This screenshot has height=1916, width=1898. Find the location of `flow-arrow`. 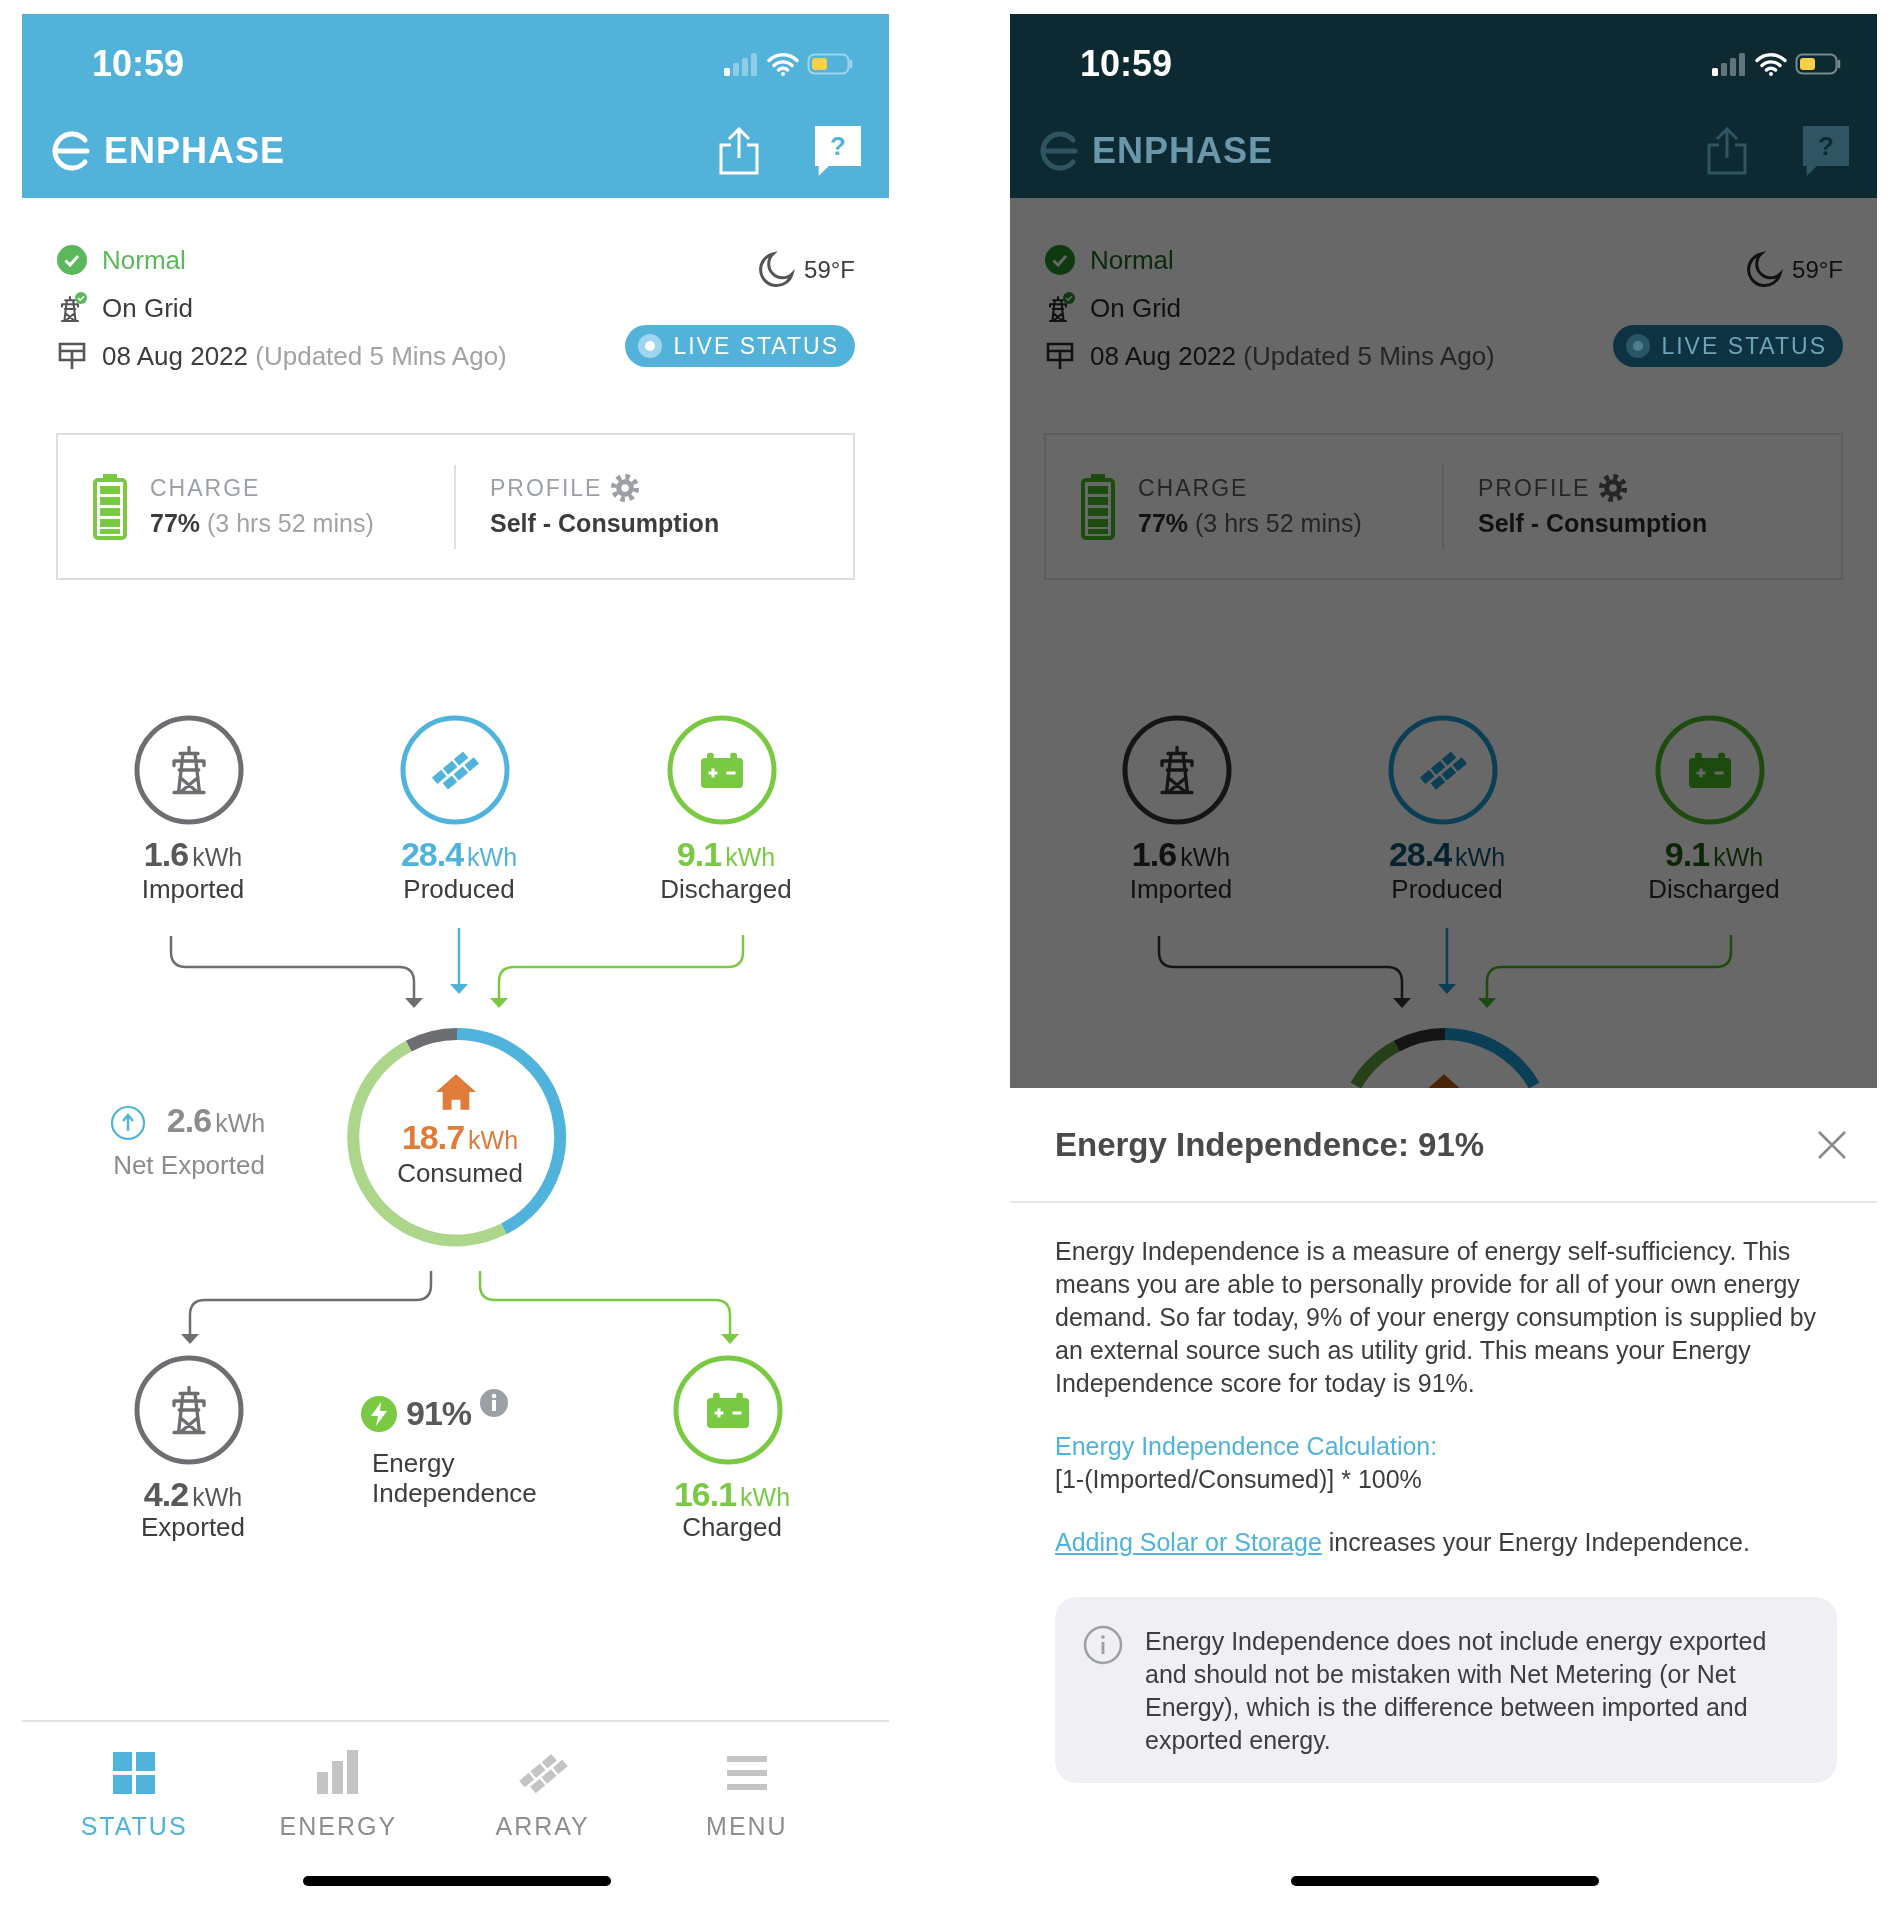

flow-arrow is located at coordinates (459, 961).